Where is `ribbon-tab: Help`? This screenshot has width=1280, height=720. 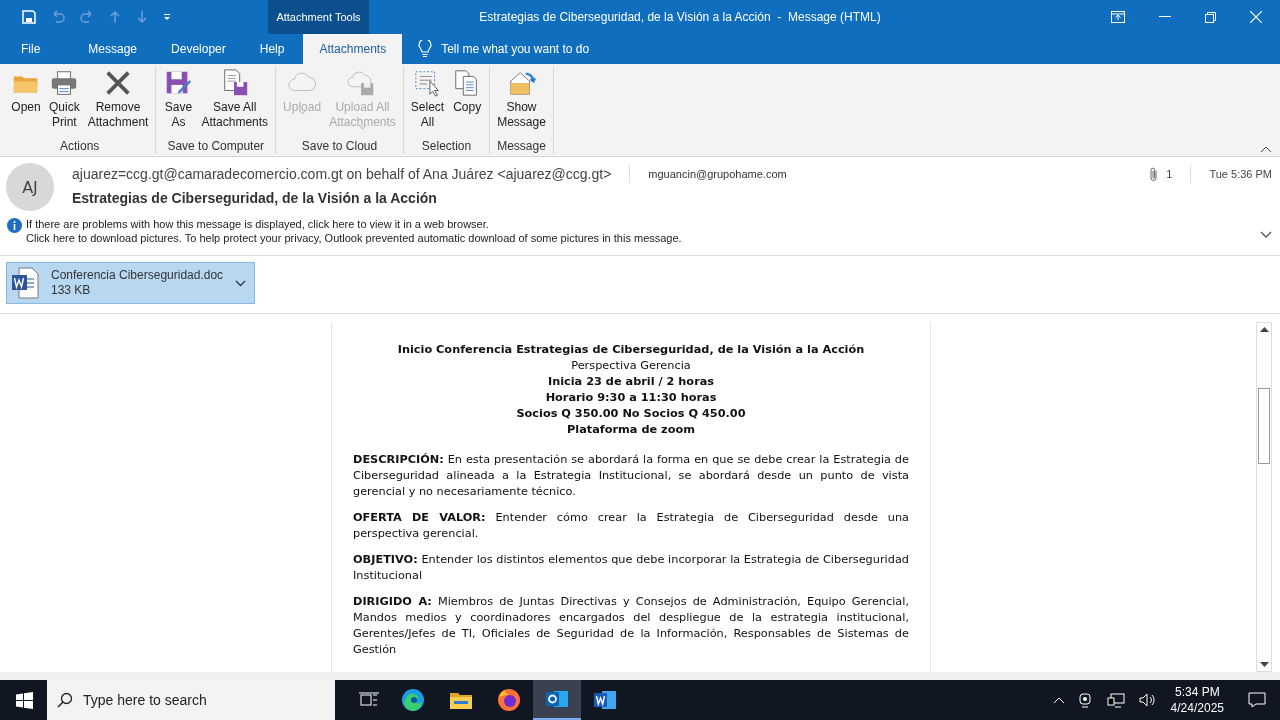
ribbon-tab: Help is located at coordinates (272, 49).